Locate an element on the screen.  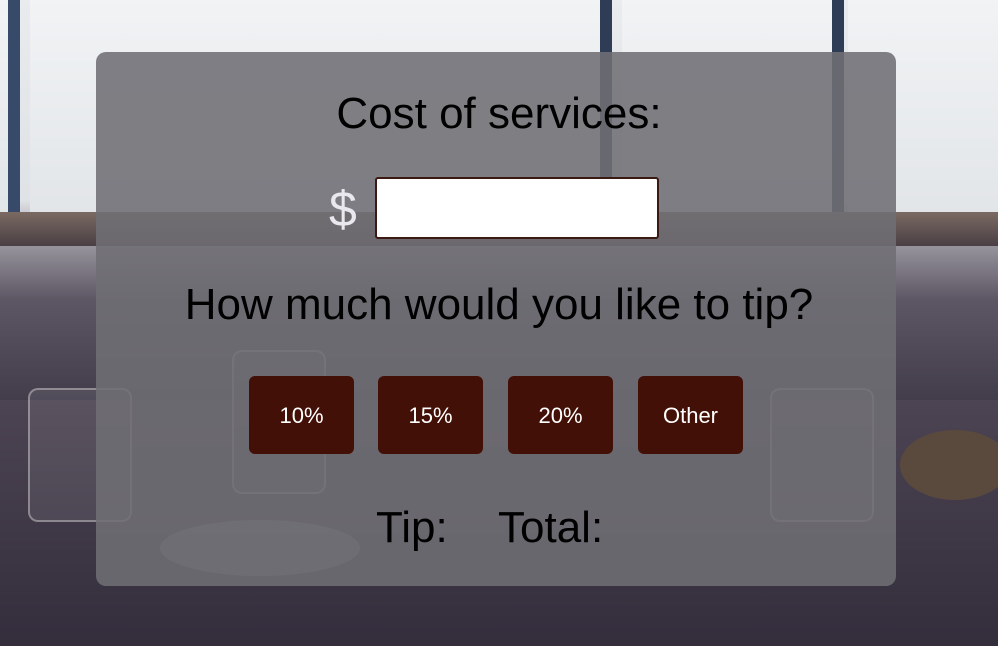
tip-10-button: 10% is located at coordinates (301, 415).